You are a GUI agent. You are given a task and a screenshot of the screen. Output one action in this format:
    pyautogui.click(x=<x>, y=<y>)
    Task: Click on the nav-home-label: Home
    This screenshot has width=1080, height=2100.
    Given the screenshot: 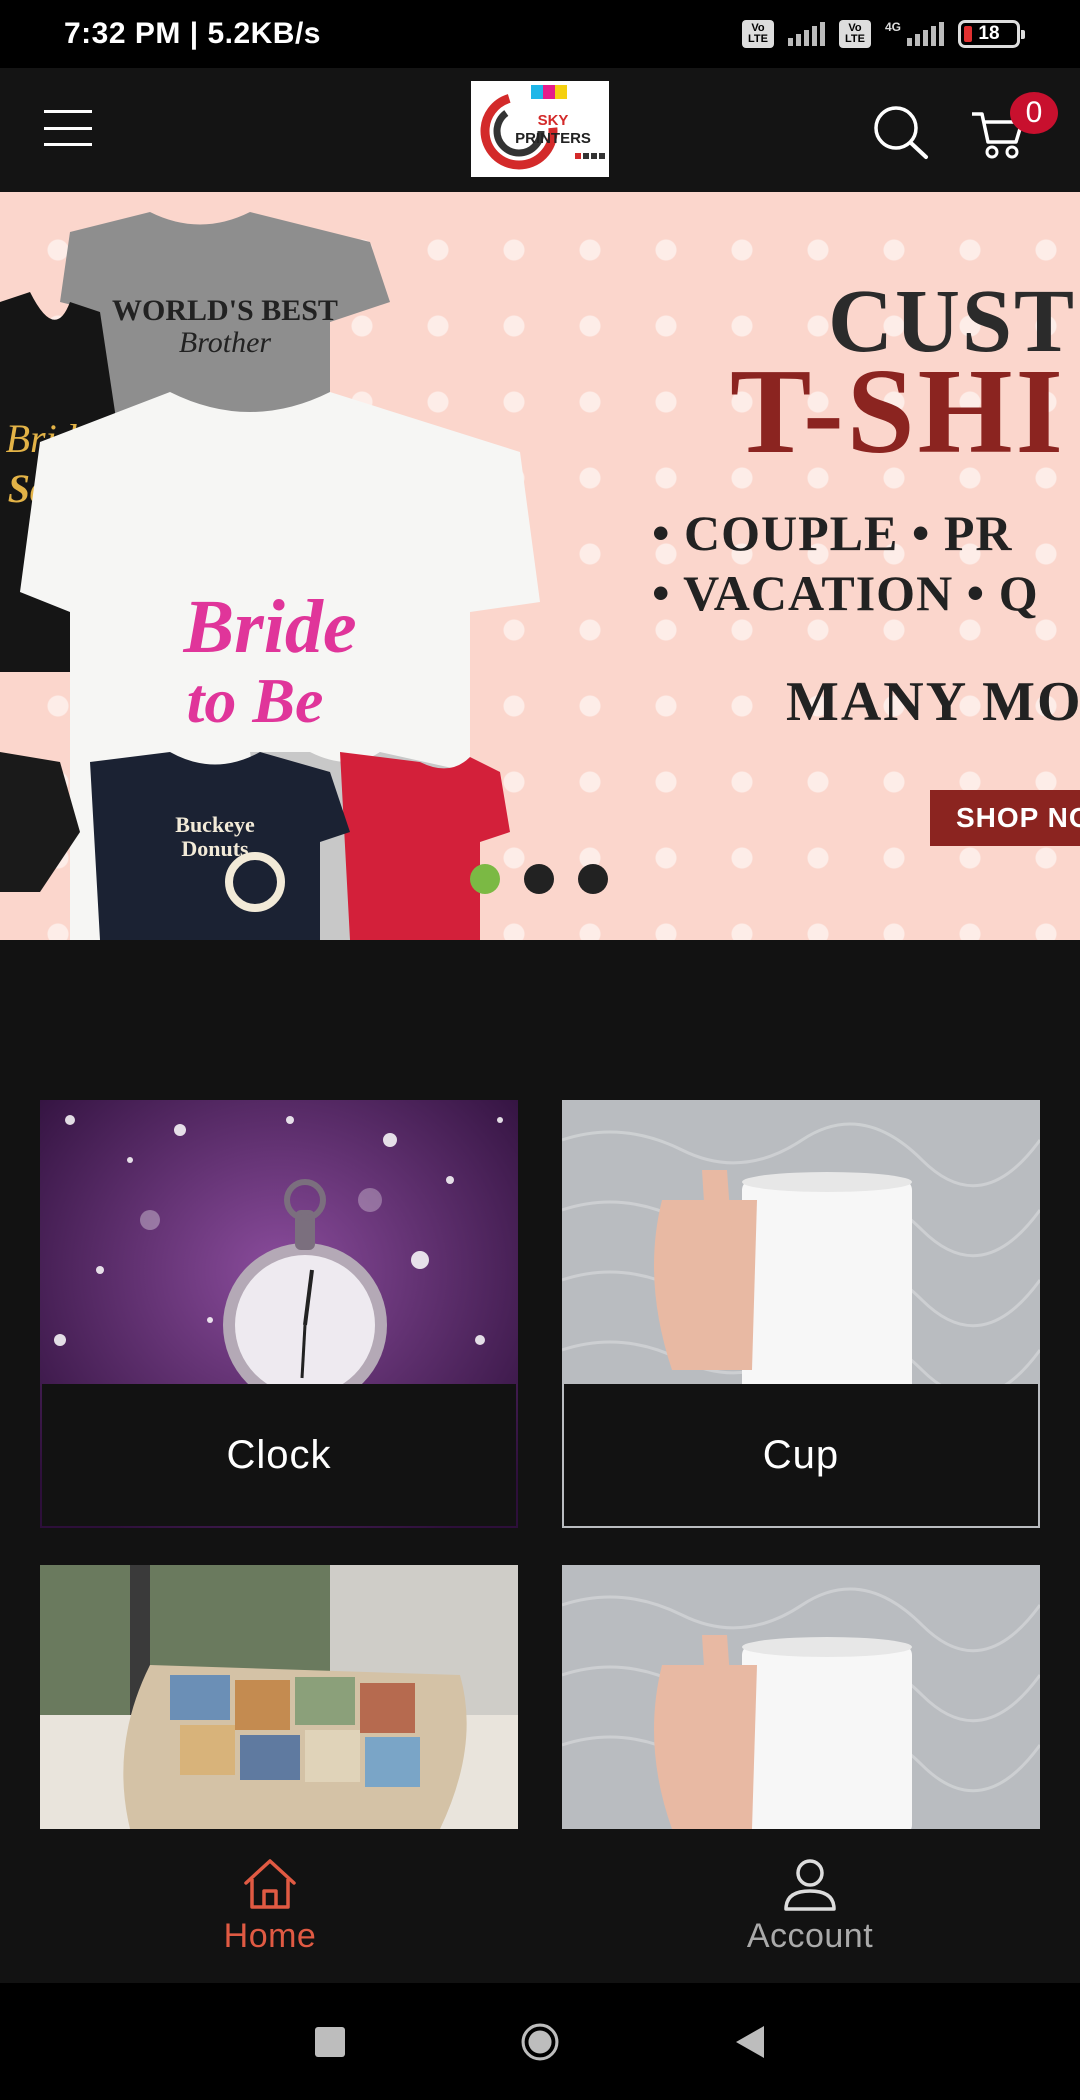 What is the action you would take?
    pyautogui.click(x=270, y=1935)
    